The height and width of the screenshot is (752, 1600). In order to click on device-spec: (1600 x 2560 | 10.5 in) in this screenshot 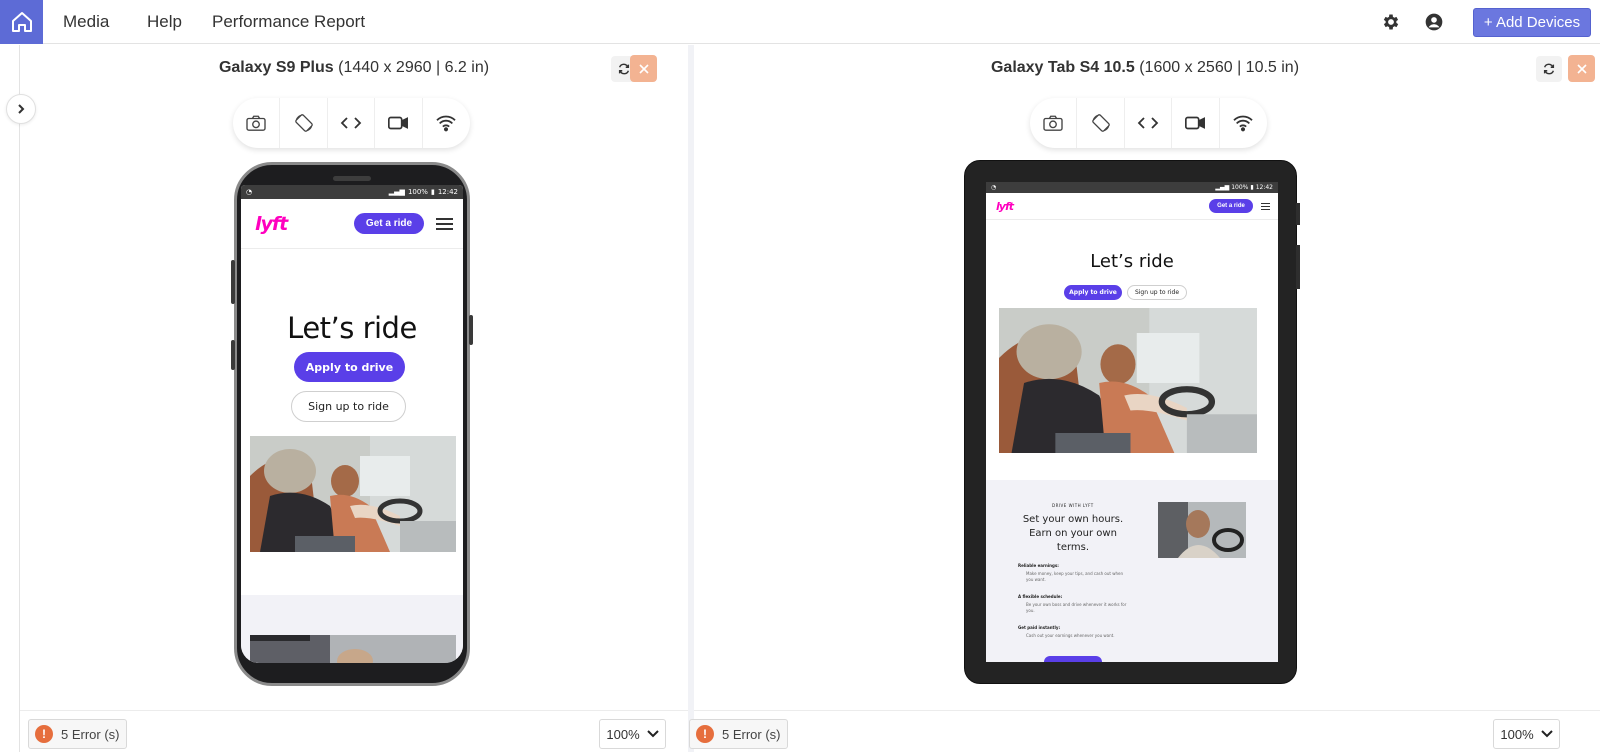, I will do `click(1217, 67)`.